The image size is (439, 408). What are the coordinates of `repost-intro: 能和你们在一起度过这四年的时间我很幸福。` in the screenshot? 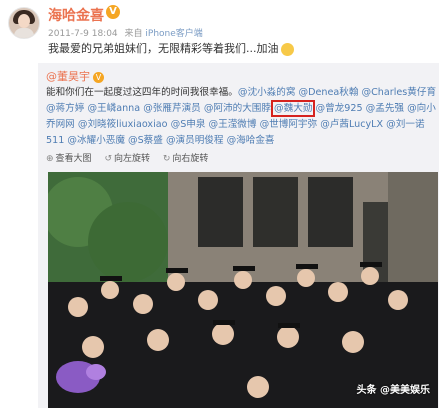 It's located at (142, 92).